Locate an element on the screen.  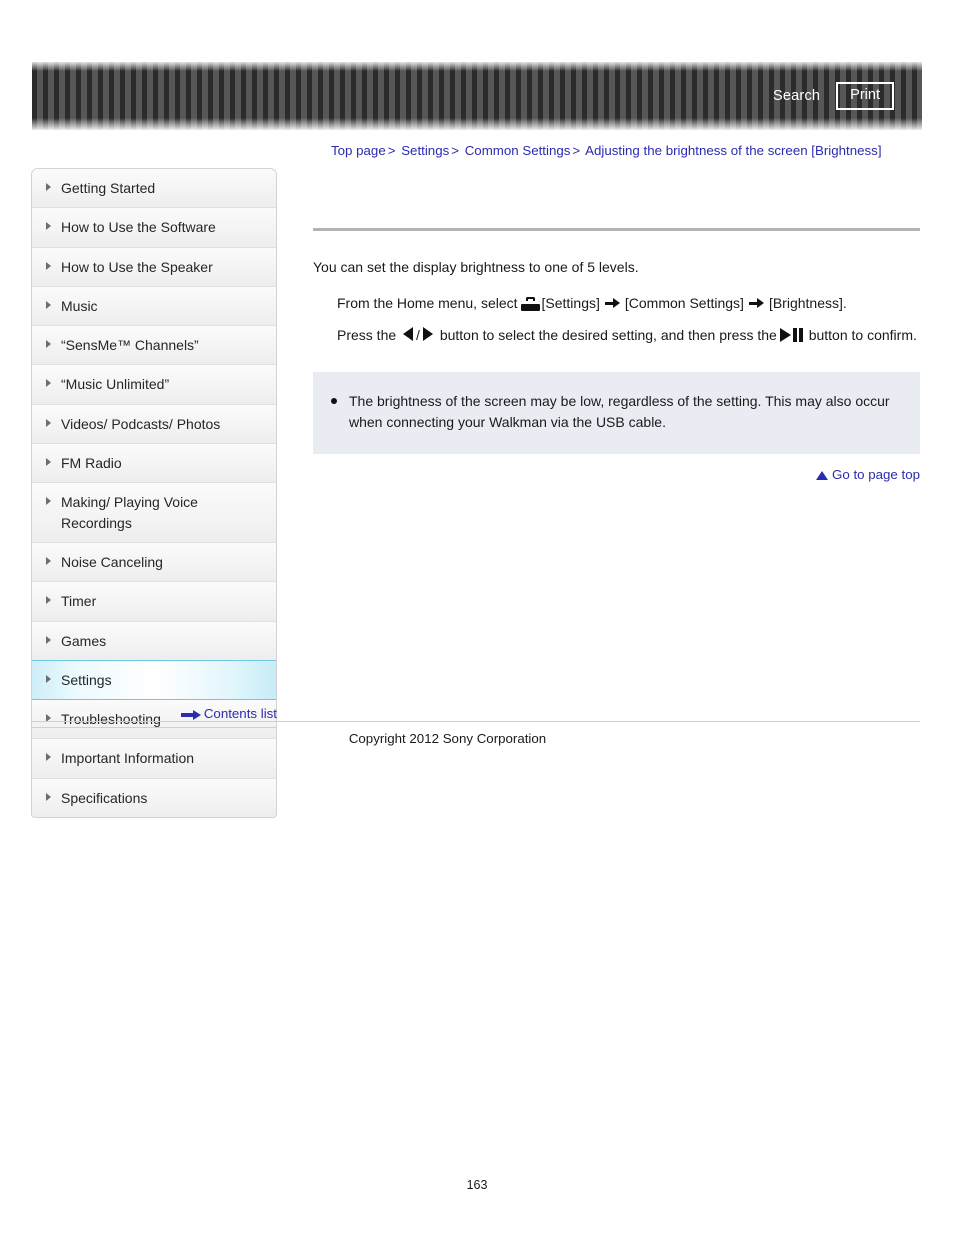
copyright-text: Copyright 2012 Sony Corporation is located at coordinates (447, 738).